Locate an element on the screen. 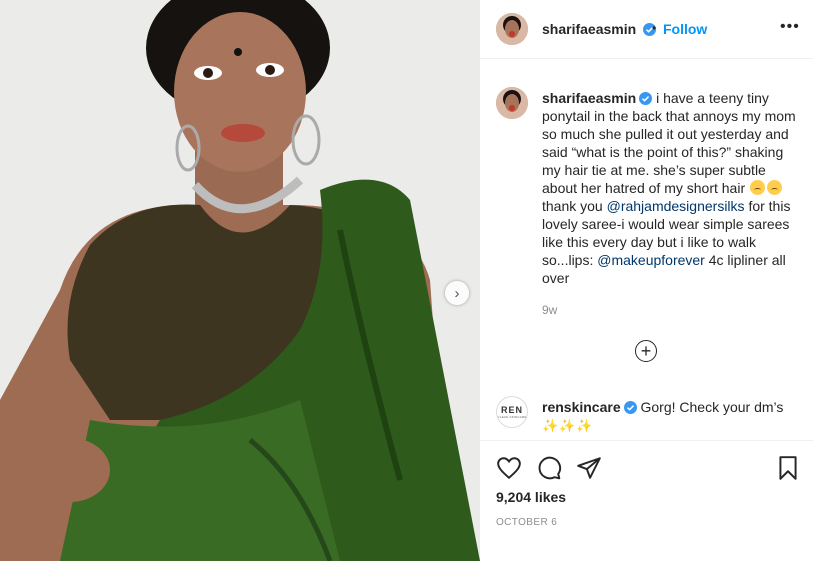 The image size is (813, 562). comment-text: Gorg! Check your dm’s is located at coordinates (712, 407).